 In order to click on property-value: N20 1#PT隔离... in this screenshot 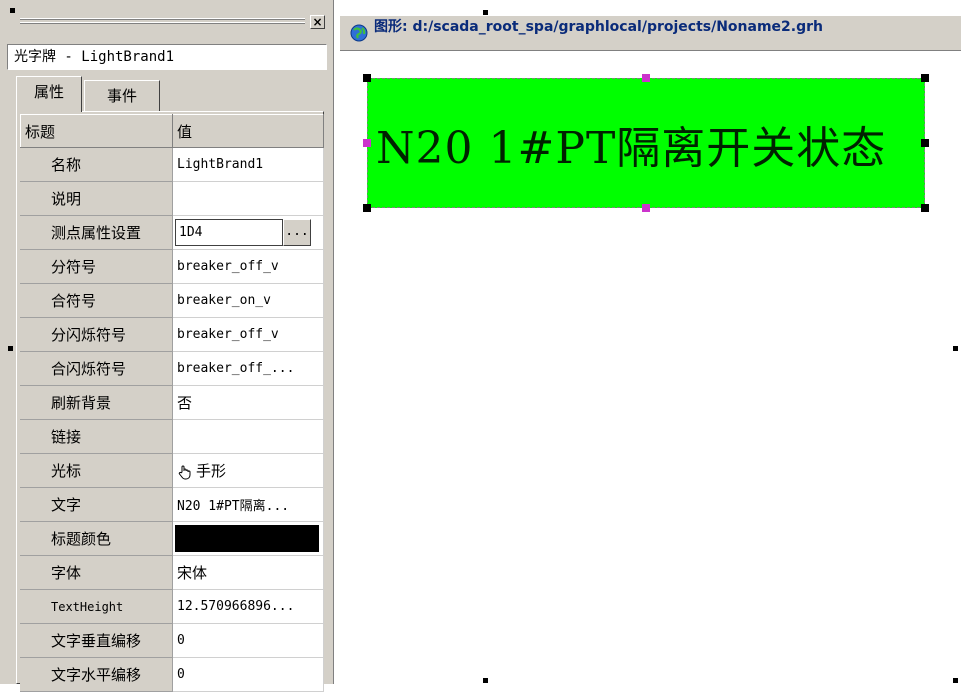, I will do `click(248, 504)`.